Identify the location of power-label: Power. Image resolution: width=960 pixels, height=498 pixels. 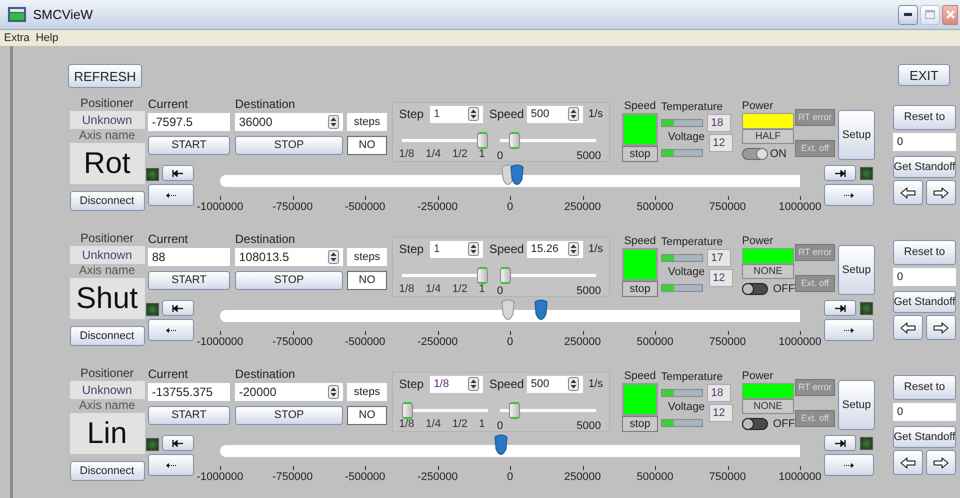
(758, 106).